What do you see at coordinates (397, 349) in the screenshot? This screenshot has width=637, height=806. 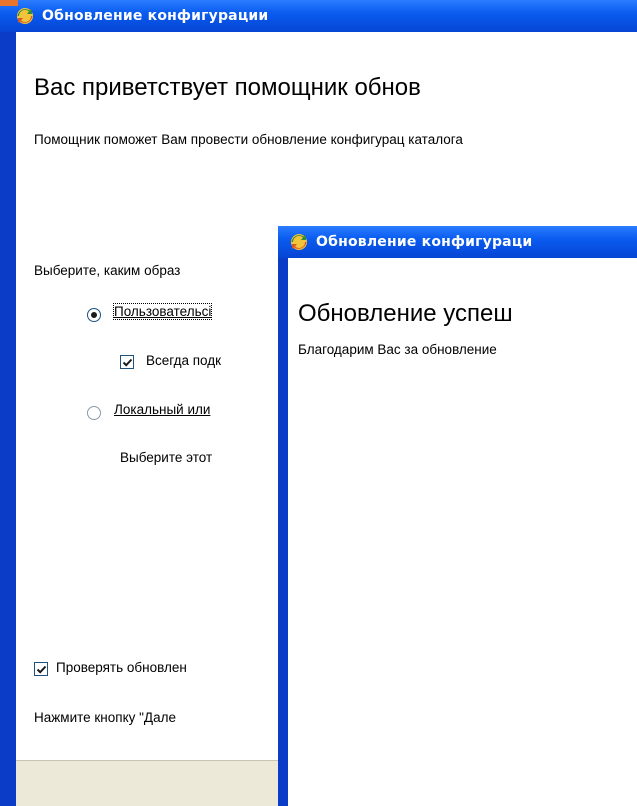 I see `success-thanks-text: Благодарим Вас за обновление` at bounding box center [397, 349].